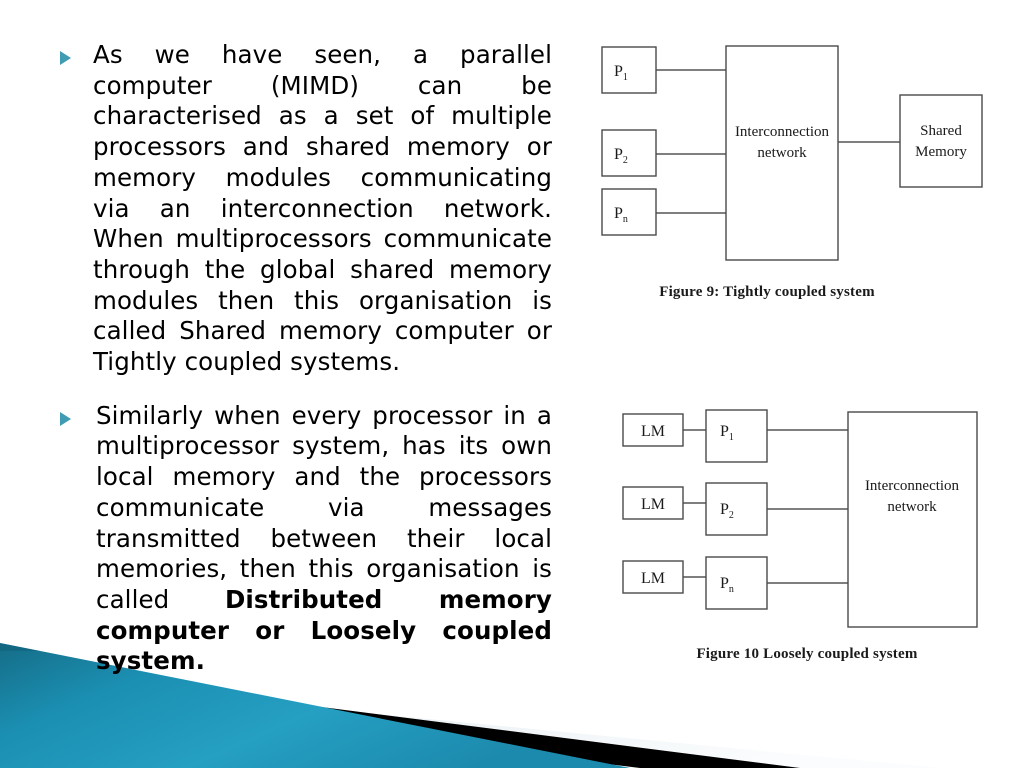 Image resolution: width=1024 pixels, height=768 pixels. What do you see at coordinates (912, 519) in the screenshot?
I see `box-interconnection-network` at bounding box center [912, 519].